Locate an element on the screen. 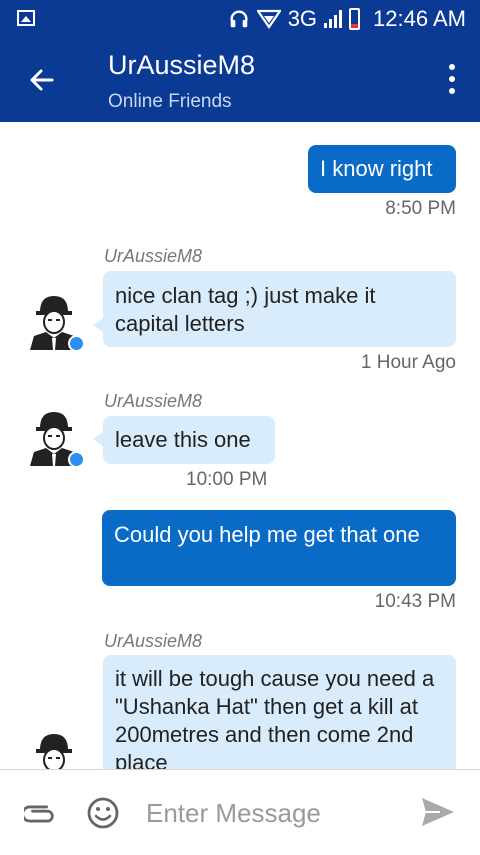  network-type: 3G is located at coordinates (302, 18).